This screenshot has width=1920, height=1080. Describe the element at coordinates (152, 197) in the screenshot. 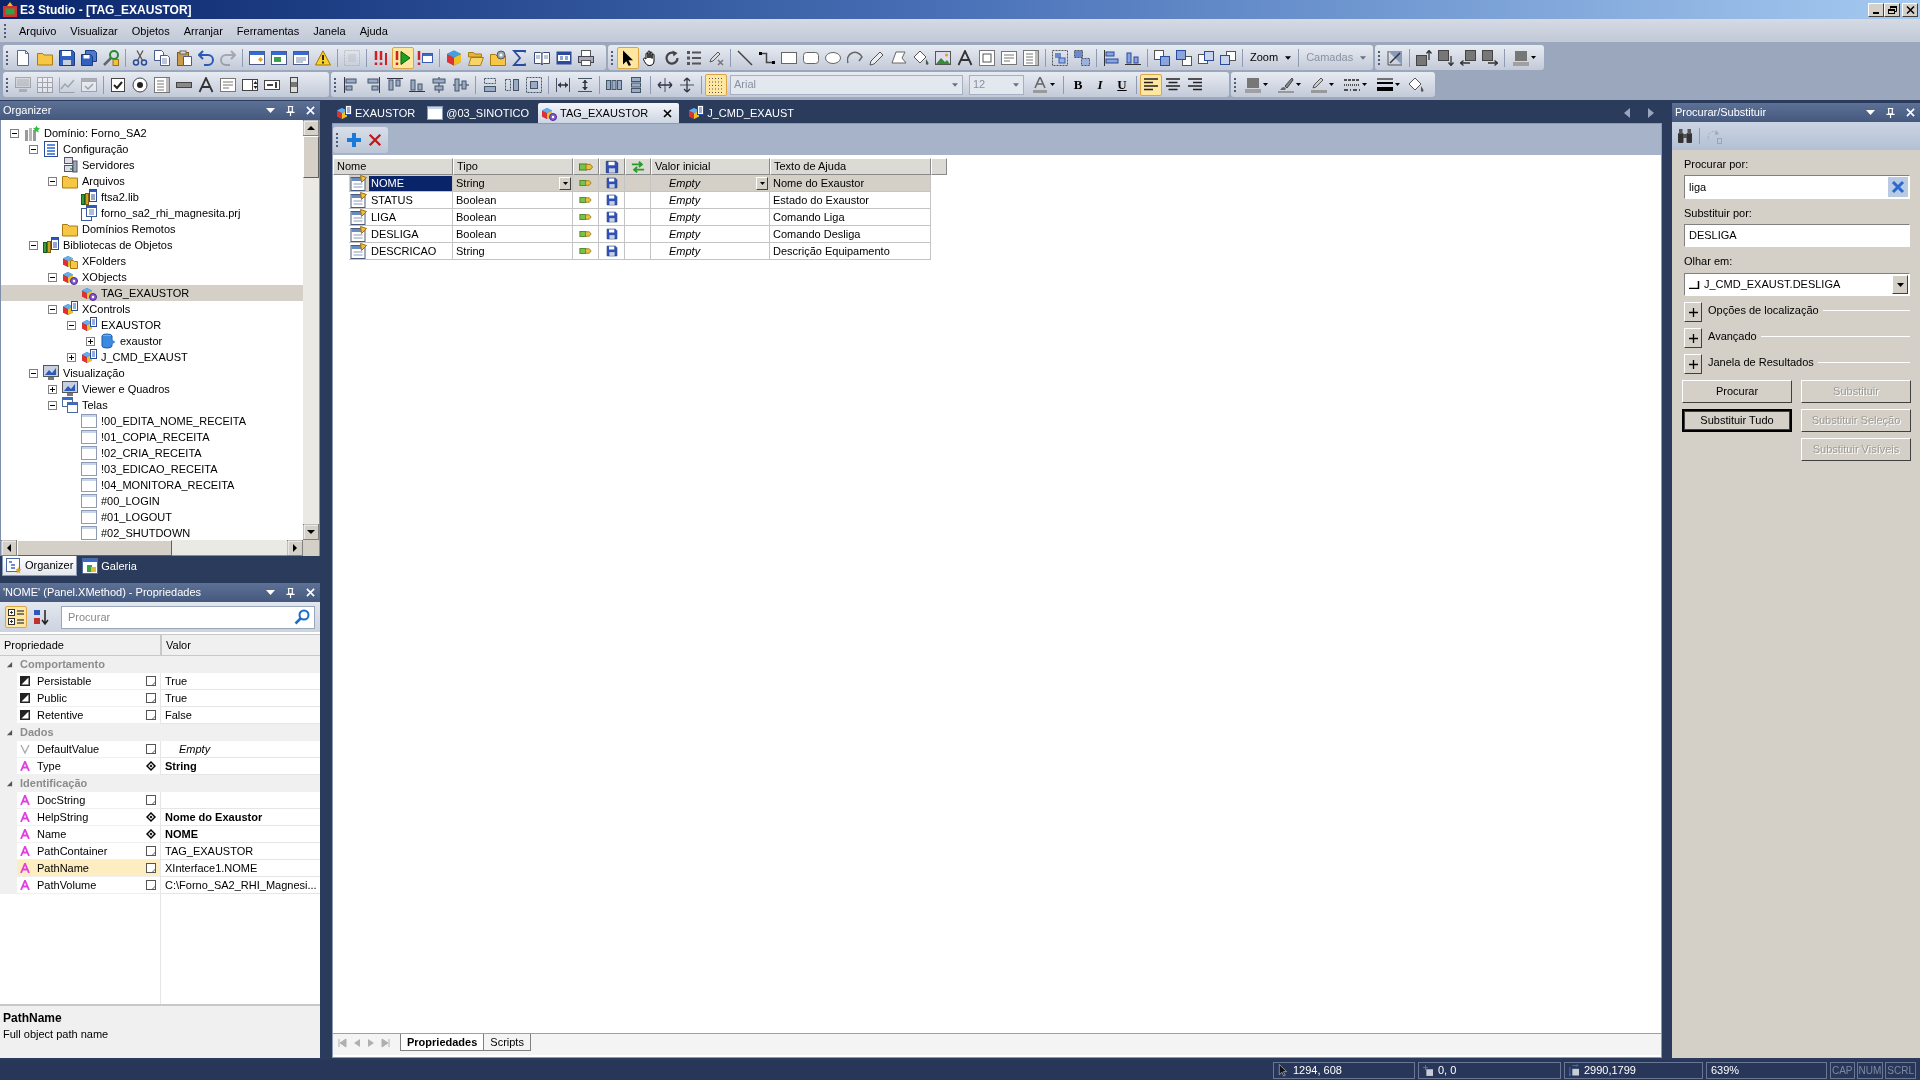

I see `tree-item: ftsa2.lib` at that location.